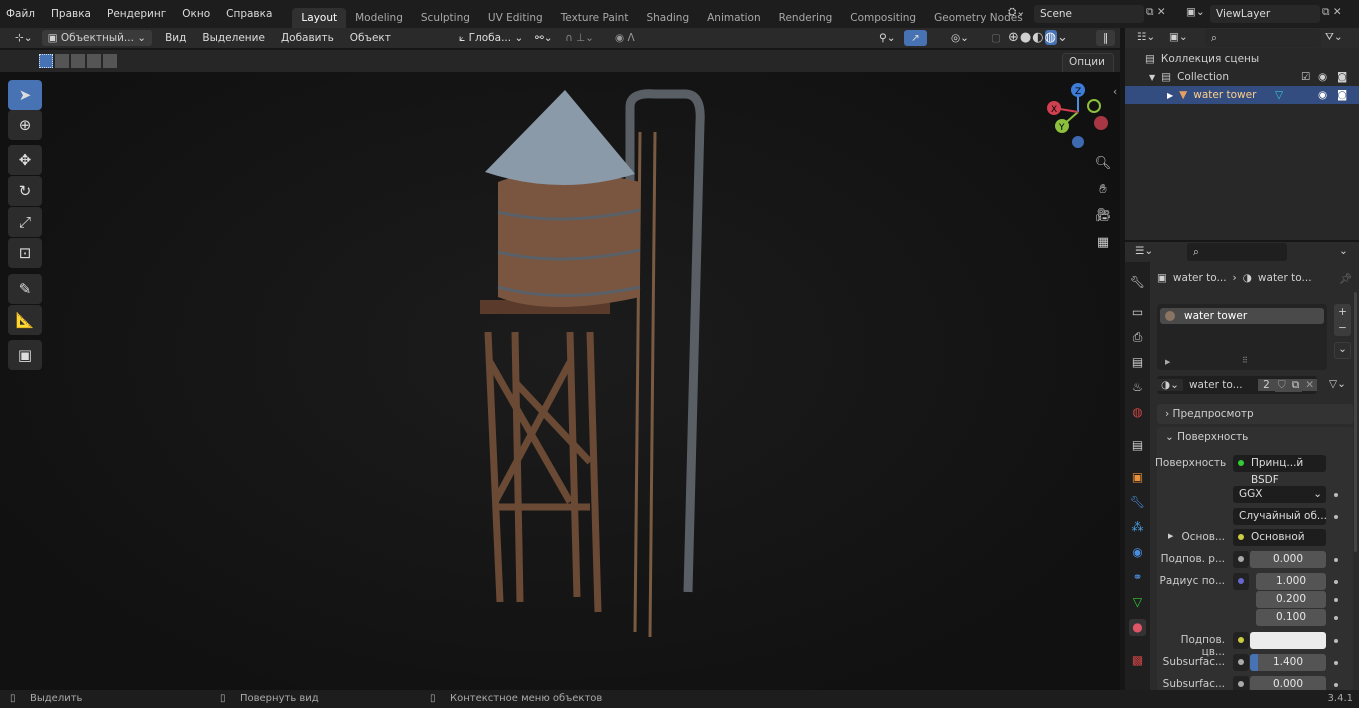  I want to click on add-cube-tool-icon: ▣, so click(25, 355).